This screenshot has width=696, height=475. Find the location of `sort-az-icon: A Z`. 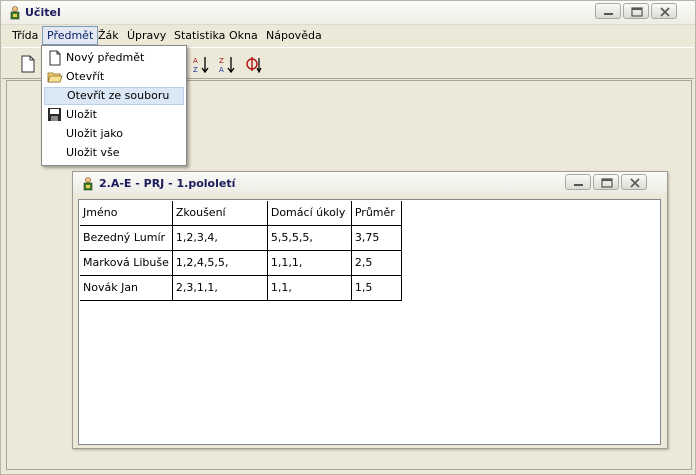

sort-az-icon: A Z is located at coordinates (201, 65).